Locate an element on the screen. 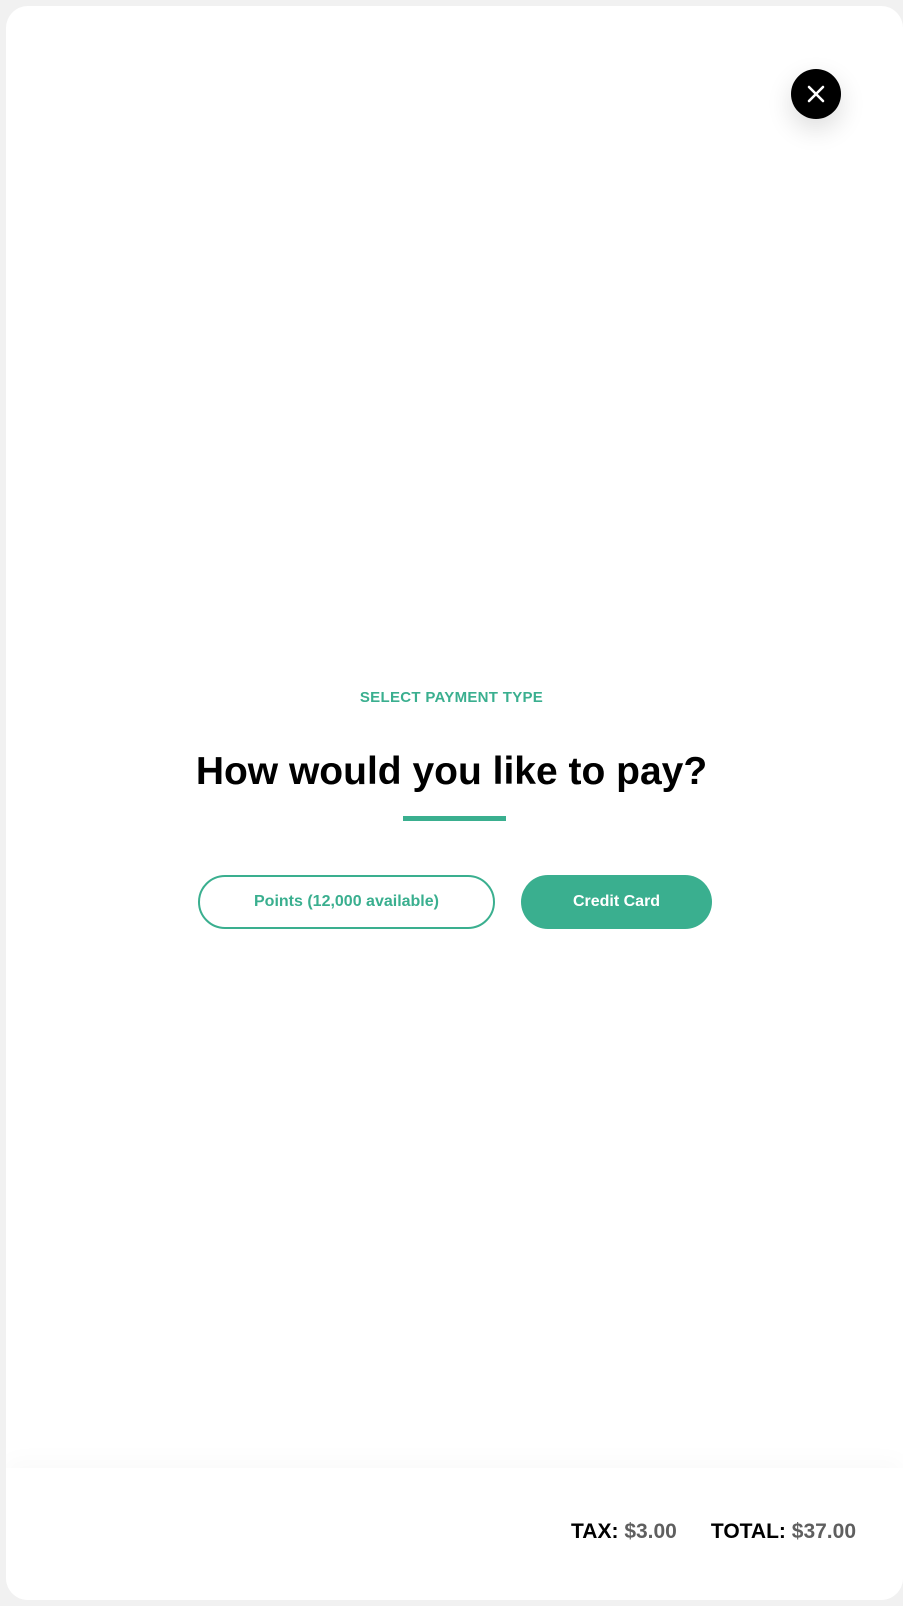  tax-value: $3.00 is located at coordinates (650, 1531).